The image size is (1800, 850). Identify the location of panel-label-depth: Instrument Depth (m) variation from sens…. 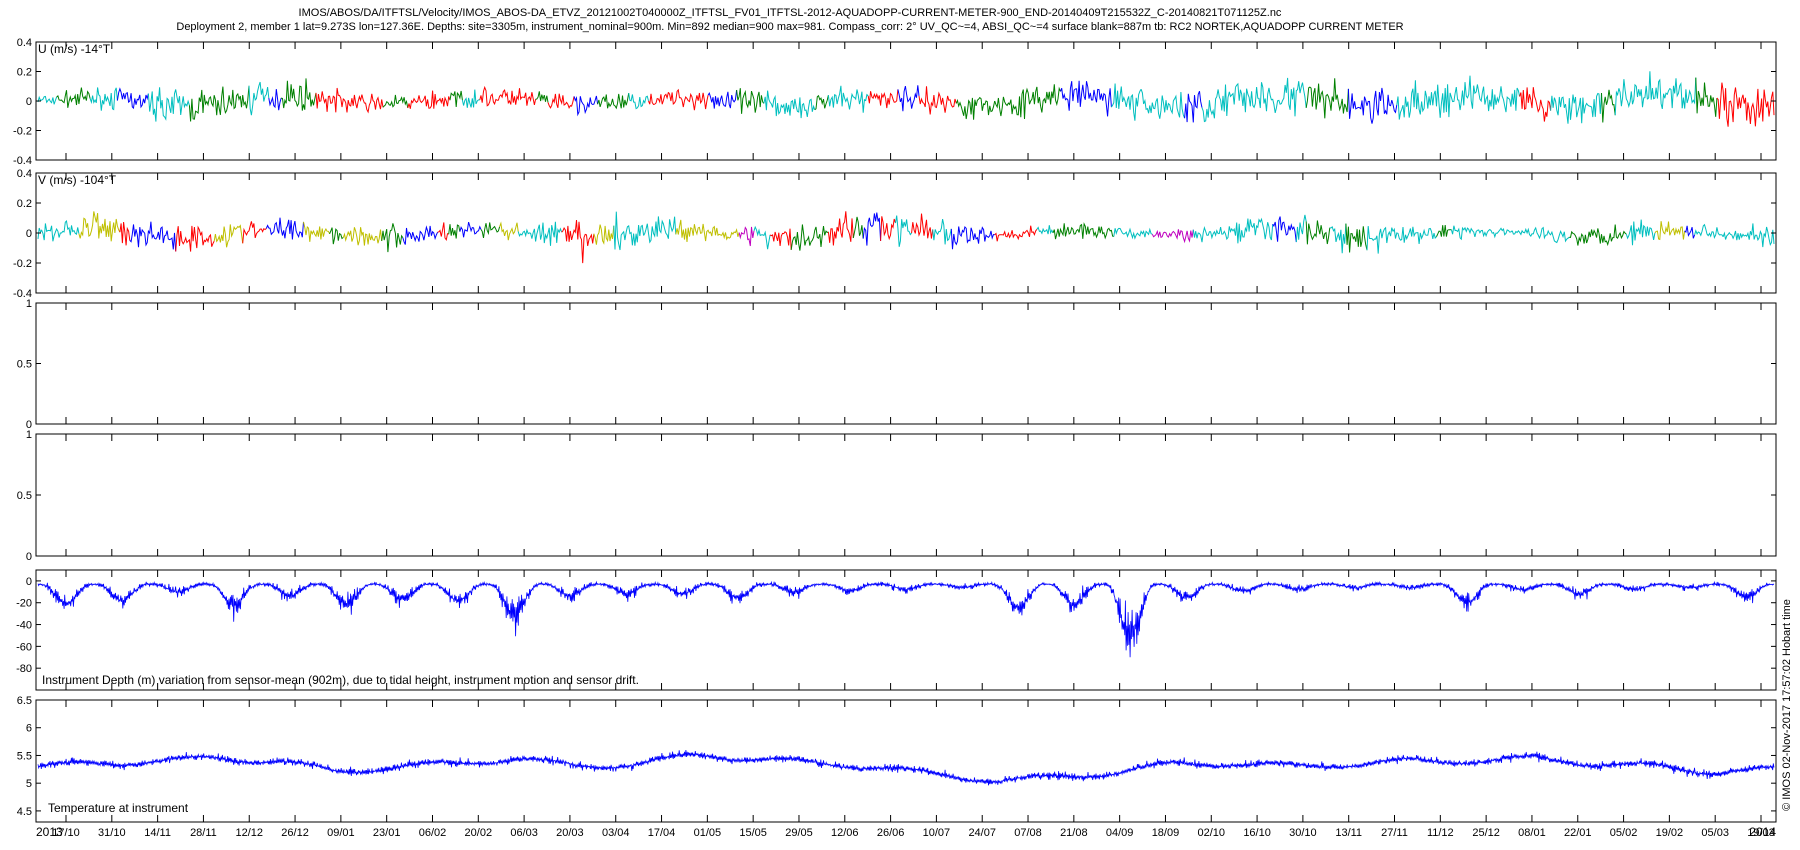
(340, 680).